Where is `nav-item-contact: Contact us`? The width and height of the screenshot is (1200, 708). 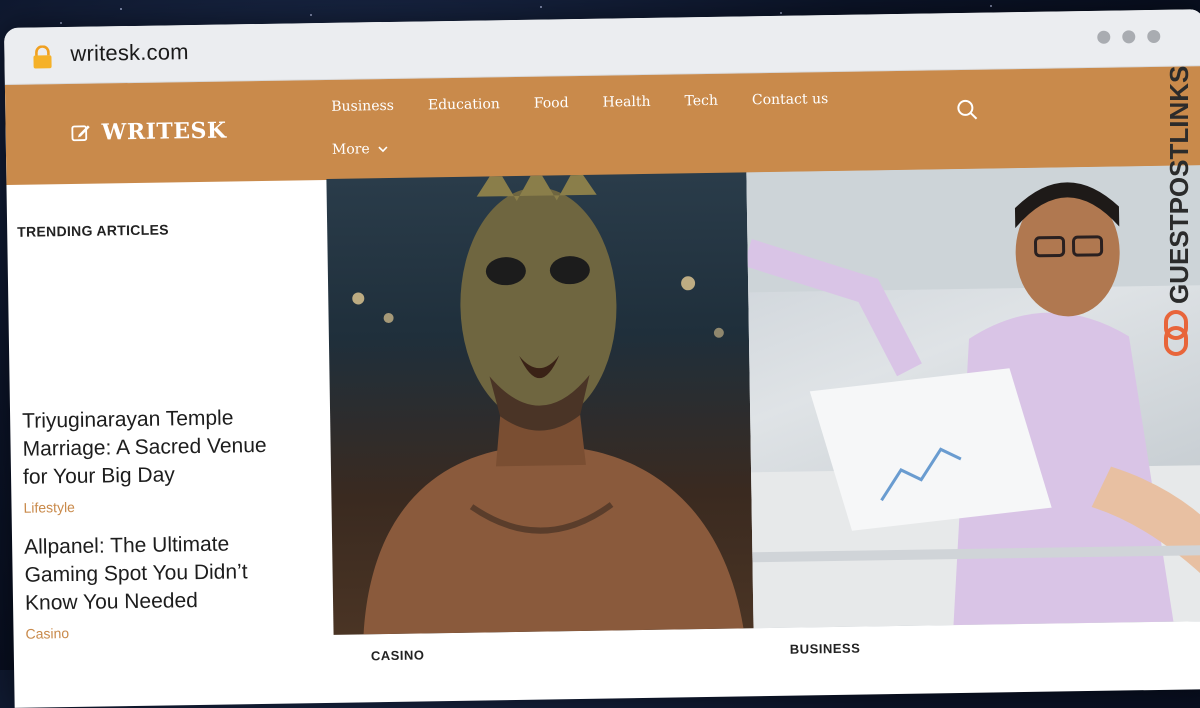
nav-item-contact: Contact us is located at coordinates (790, 99).